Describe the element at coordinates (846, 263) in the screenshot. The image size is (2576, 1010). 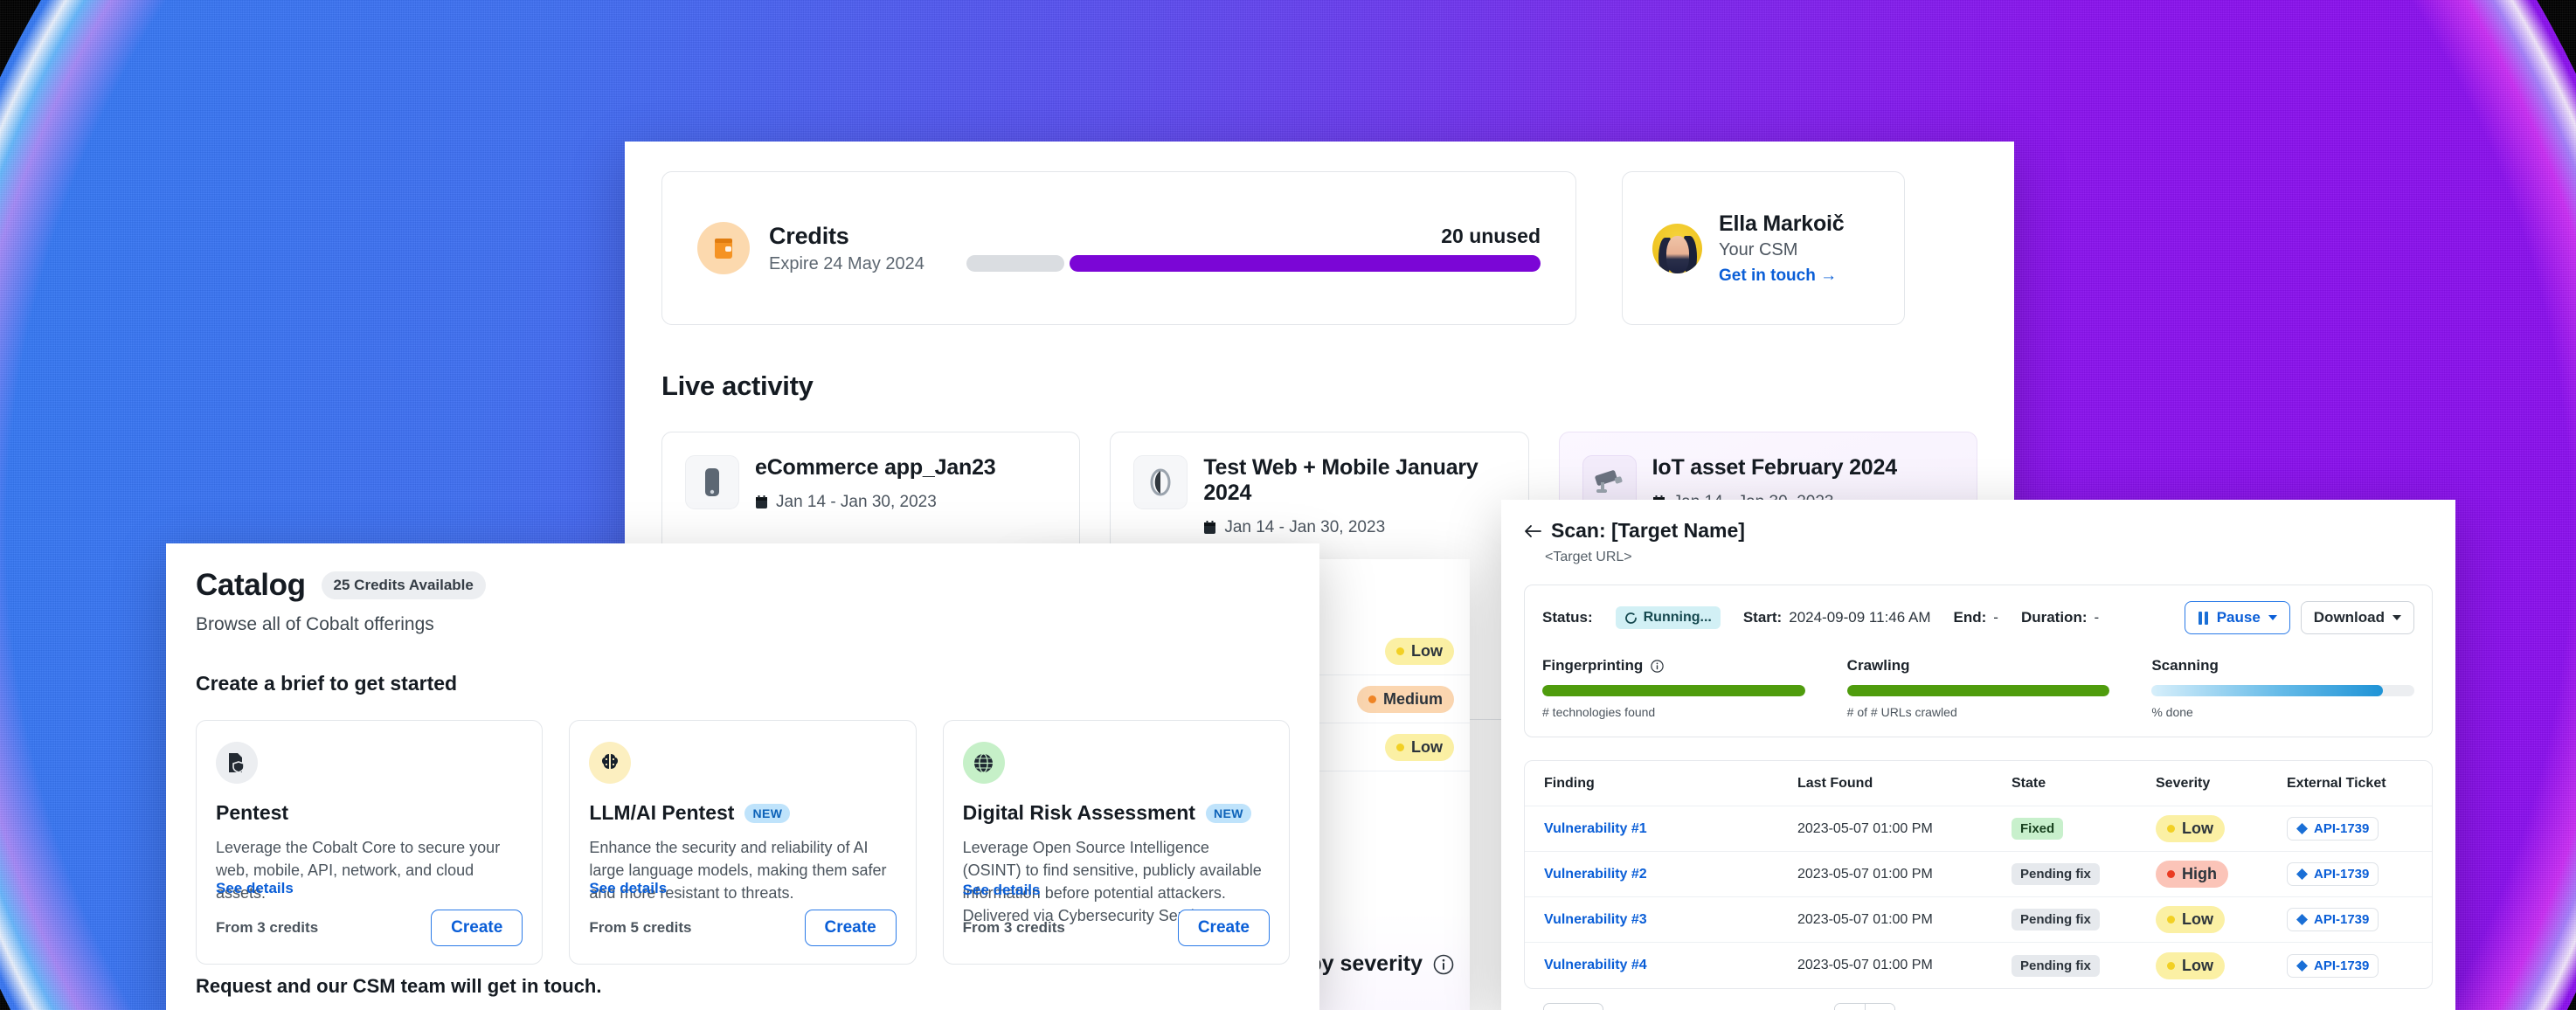
I see `credits-expire: Expire 24 May 2024` at that location.